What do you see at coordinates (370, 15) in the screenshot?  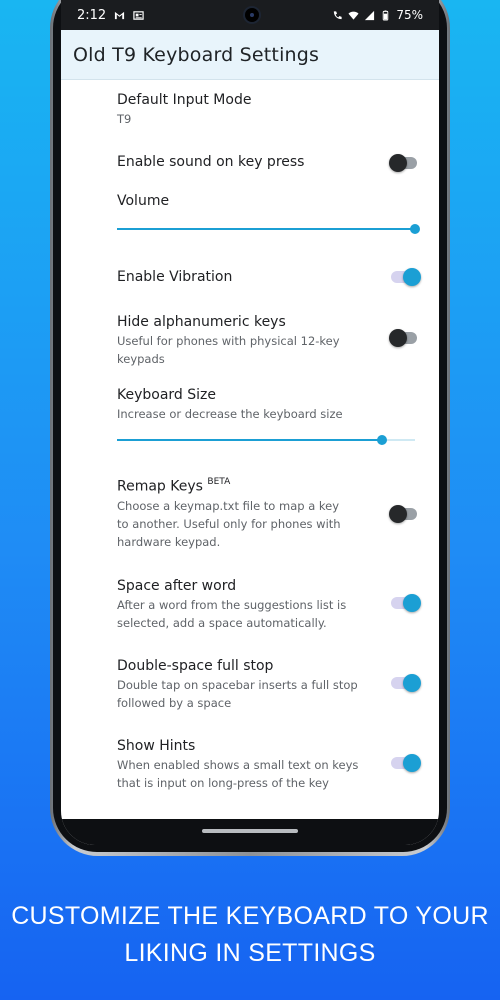 I see `signal-icon` at bounding box center [370, 15].